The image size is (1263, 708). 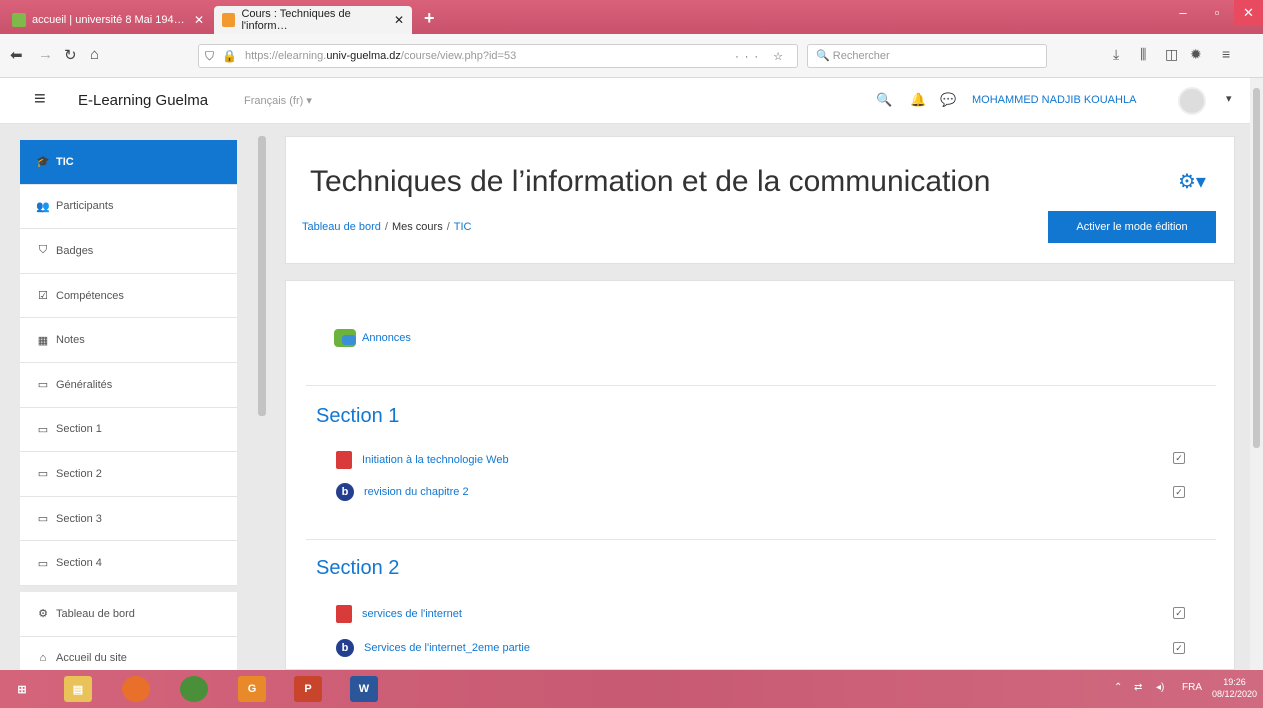 I want to click on page-scrollbar, so click(x=1256, y=374).